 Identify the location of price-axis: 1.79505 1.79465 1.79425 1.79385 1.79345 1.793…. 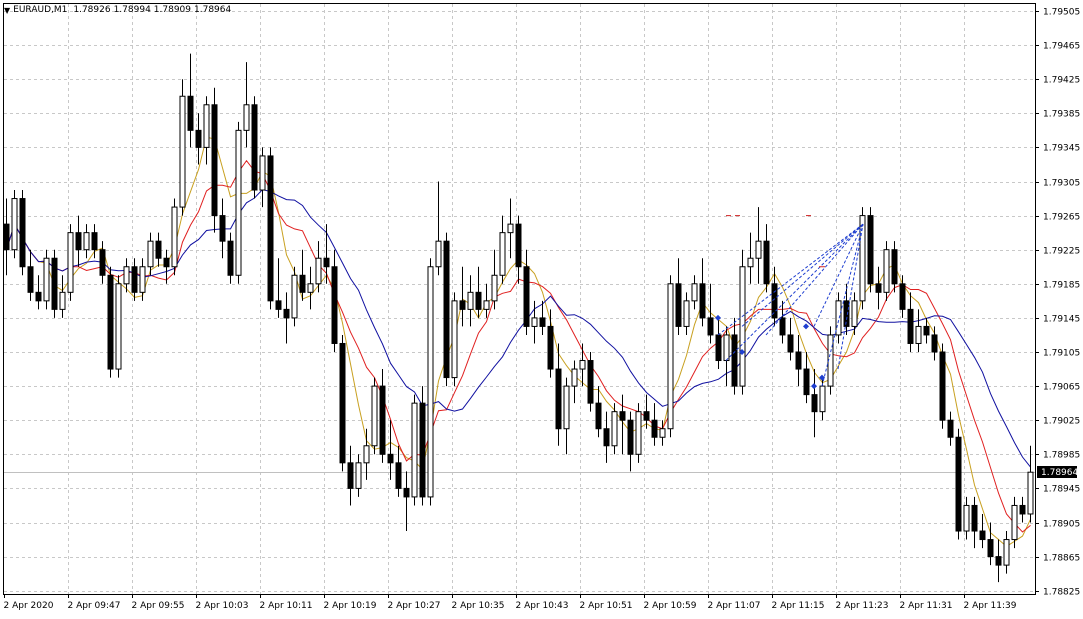
(1057, 303).